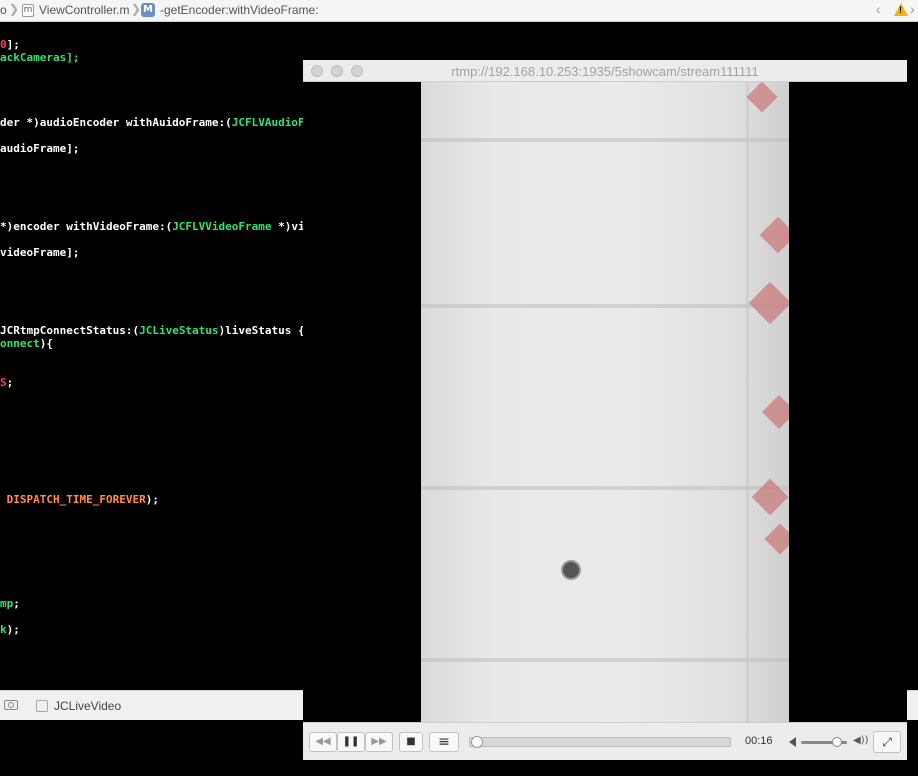  What do you see at coordinates (3, 44) in the screenshot?
I see `code-token: 0` at bounding box center [3, 44].